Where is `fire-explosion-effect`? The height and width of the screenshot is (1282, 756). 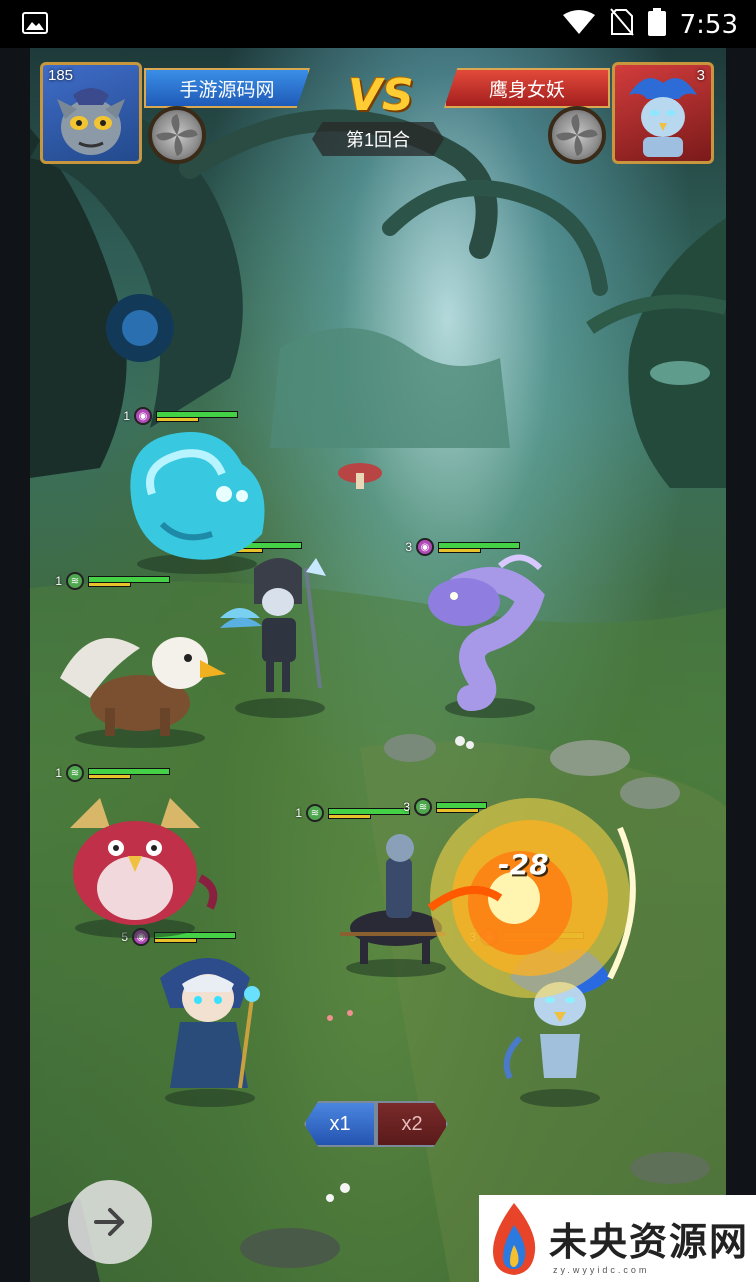
fire-explosion-effect is located at coordinates (531, 898).